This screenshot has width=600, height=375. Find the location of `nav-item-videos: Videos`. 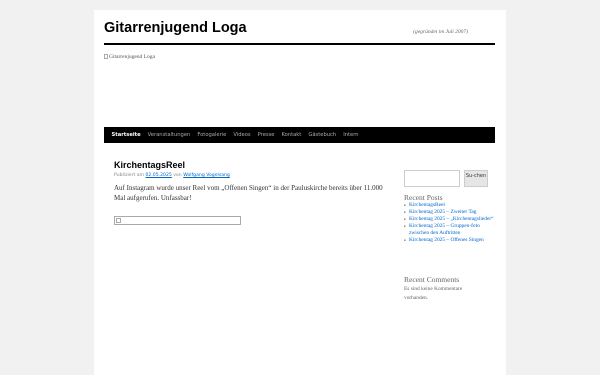

nav-item-videos: Videos is located at coordinates (242, 135).